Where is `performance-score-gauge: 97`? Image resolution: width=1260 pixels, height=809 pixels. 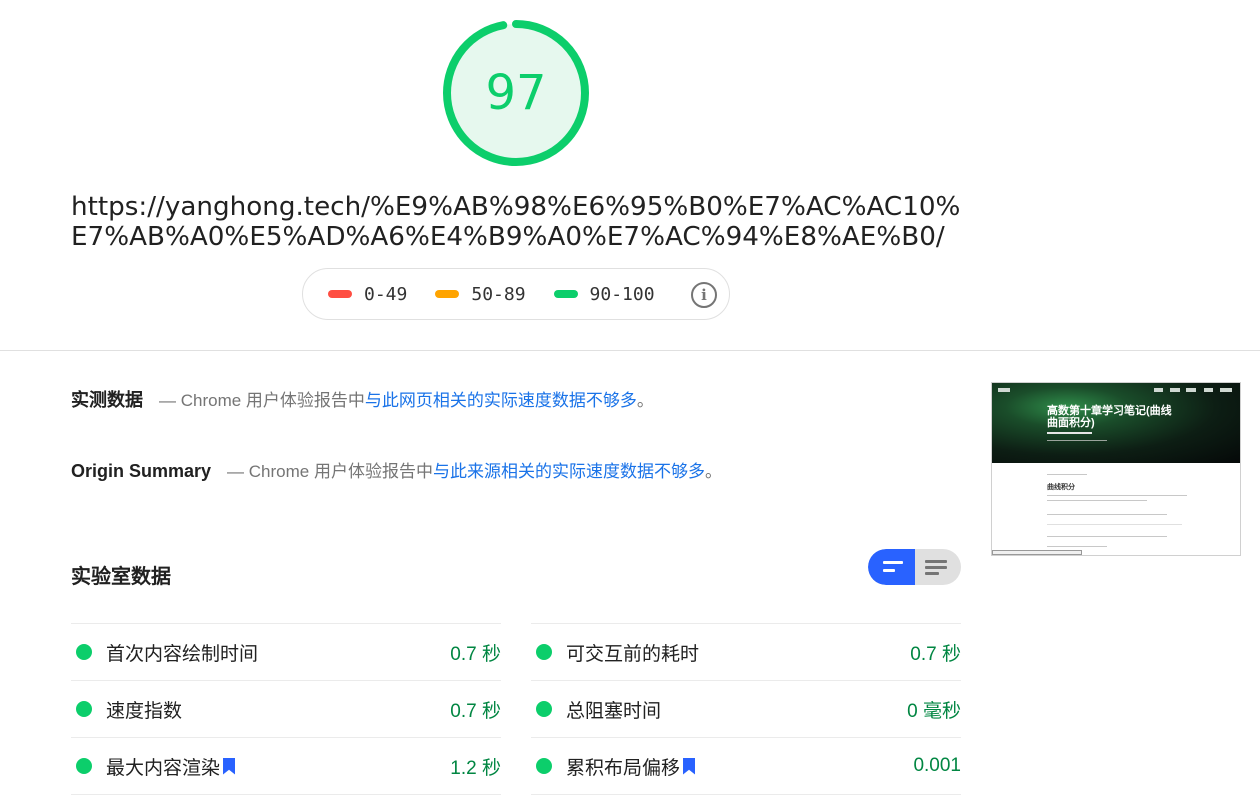
performance-score-gauge: 97 is located at coordinates (516, 93).